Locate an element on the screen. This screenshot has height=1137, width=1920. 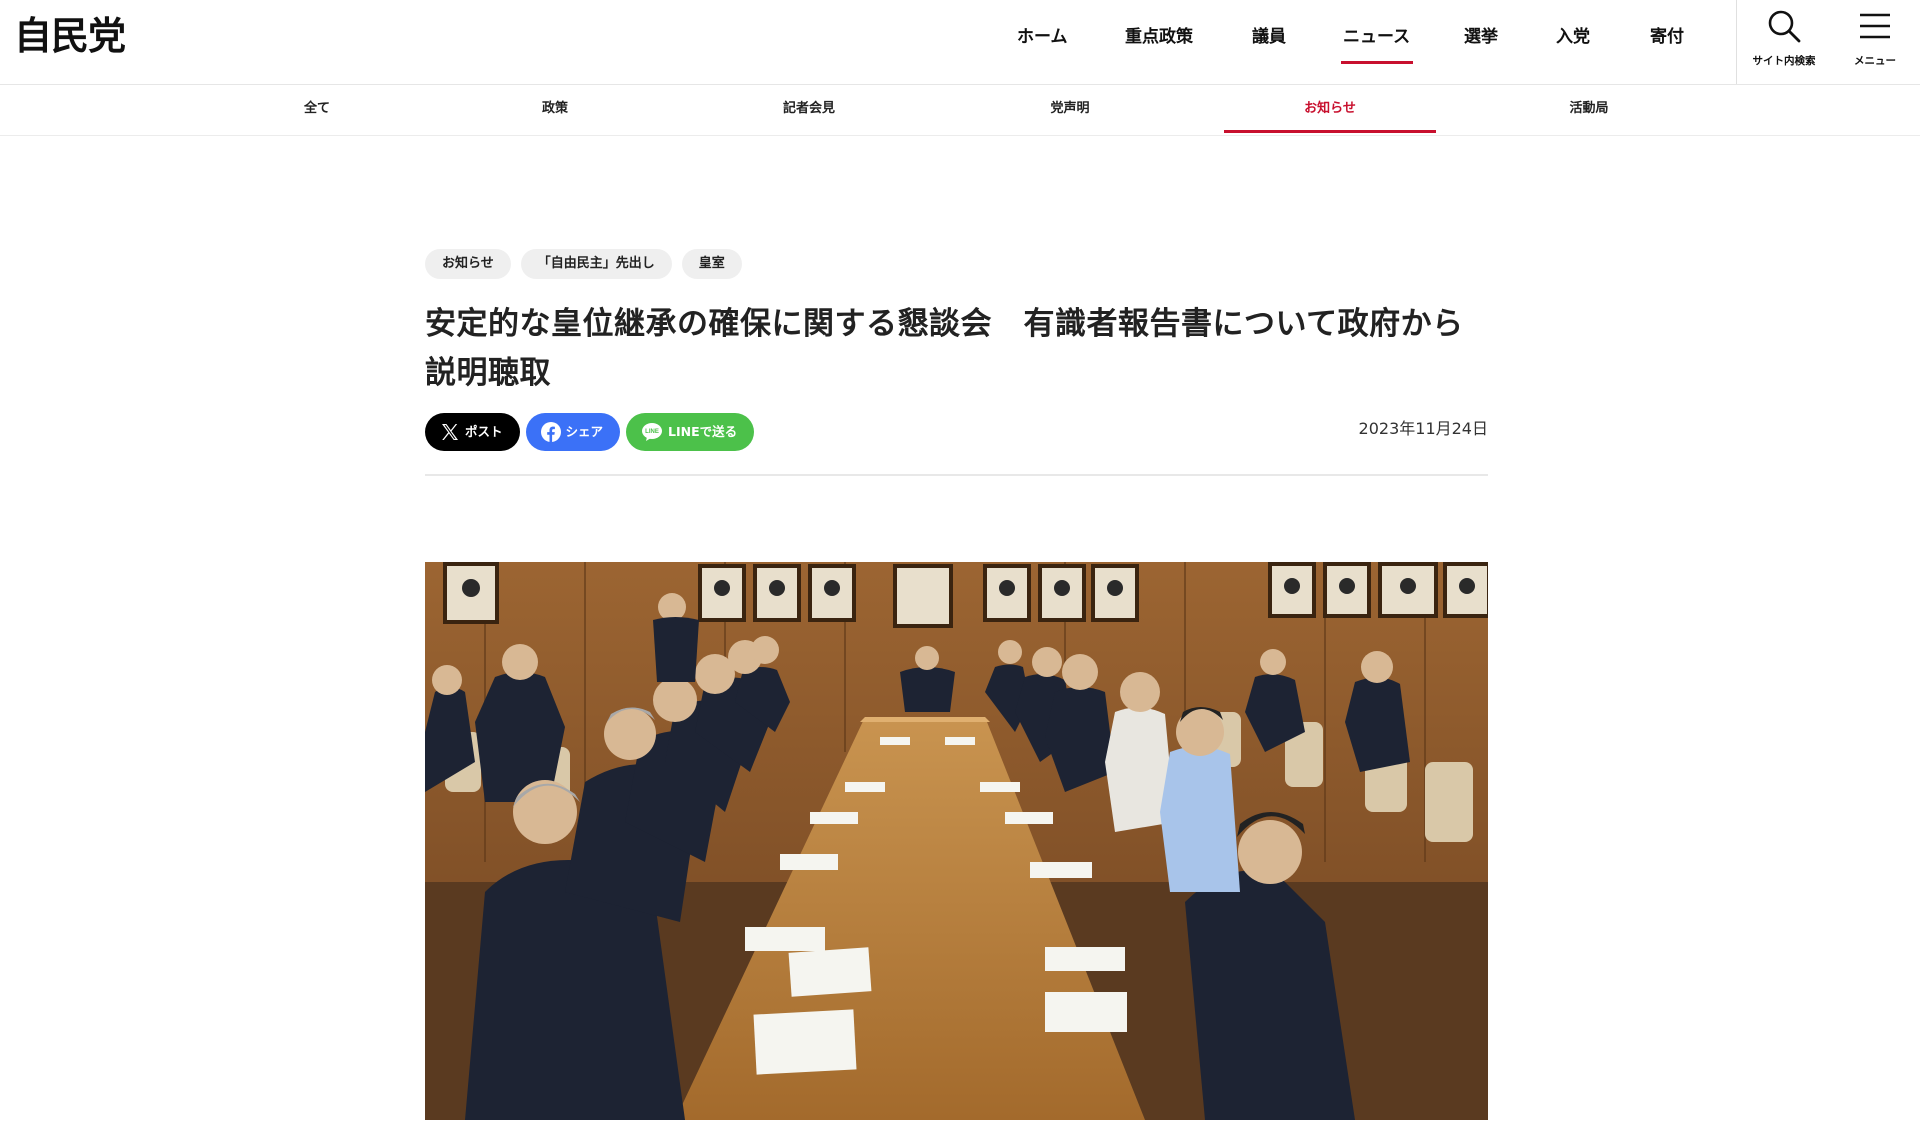
search-icon is located at coordinates (1784, 26).